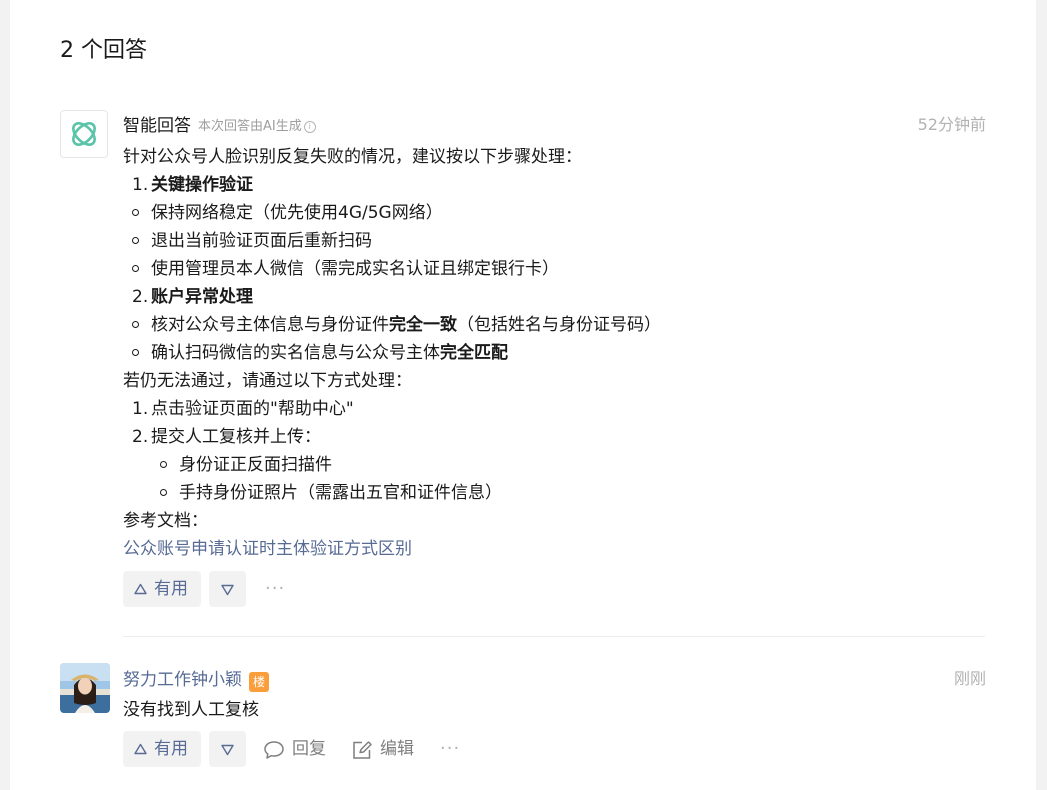 The image size is (1047, 790). I want to click on avatar, so click(85, 688).